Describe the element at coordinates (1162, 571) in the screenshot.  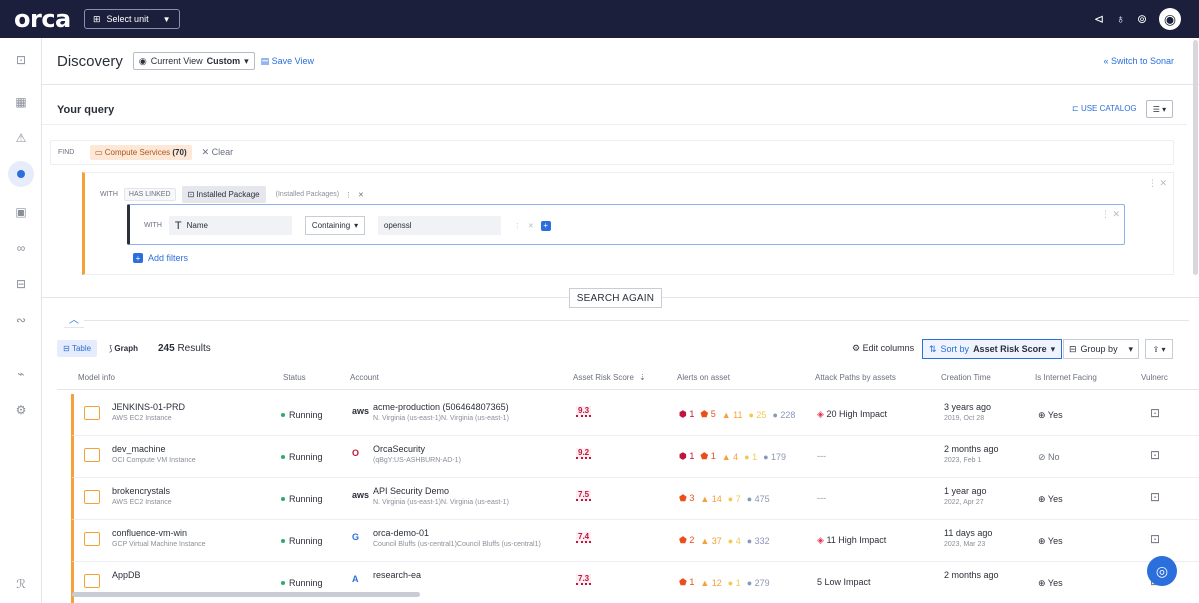
I see `chat-support-button: ◎` at that location.